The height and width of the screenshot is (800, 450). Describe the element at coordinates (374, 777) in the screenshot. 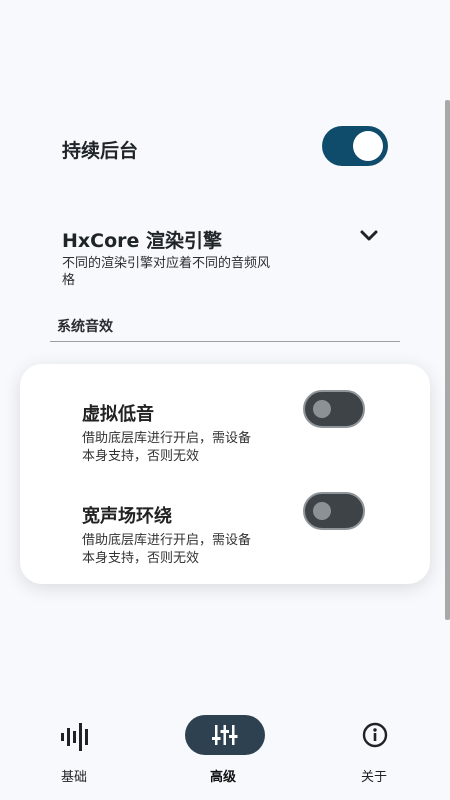

I see `nav-label-about: 关于` at that location.